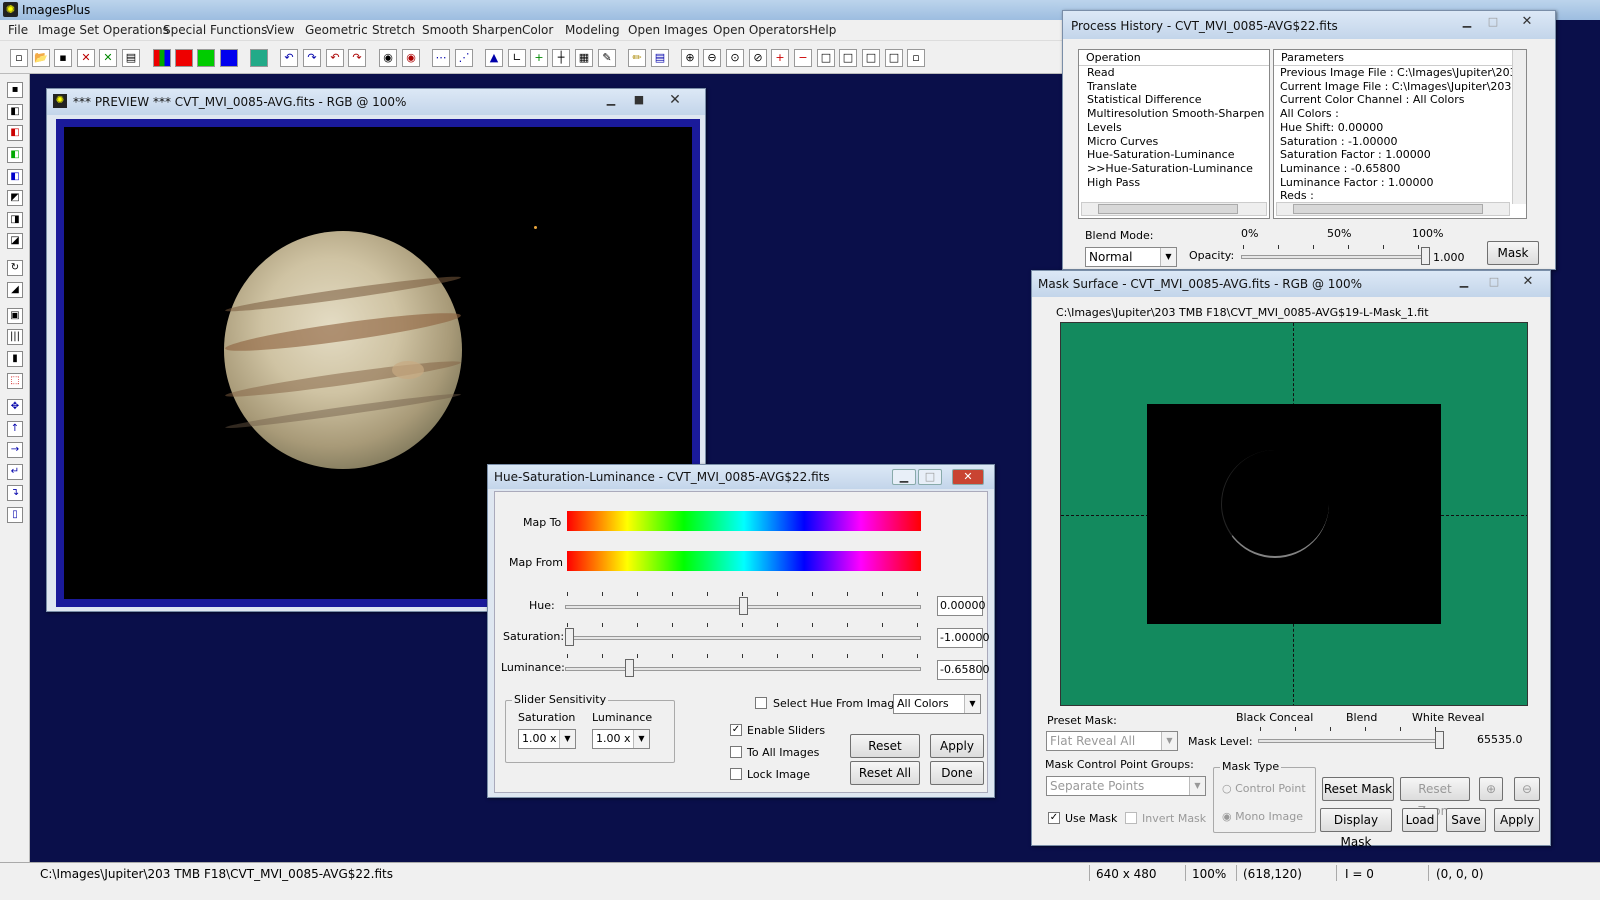 The height and width of the screenshot is (900, 1600). What do you see at coordinates (937, 704) in the screenshot?
I see `color-channel-select: All Colors ▼` at bounding box center [937, 704].